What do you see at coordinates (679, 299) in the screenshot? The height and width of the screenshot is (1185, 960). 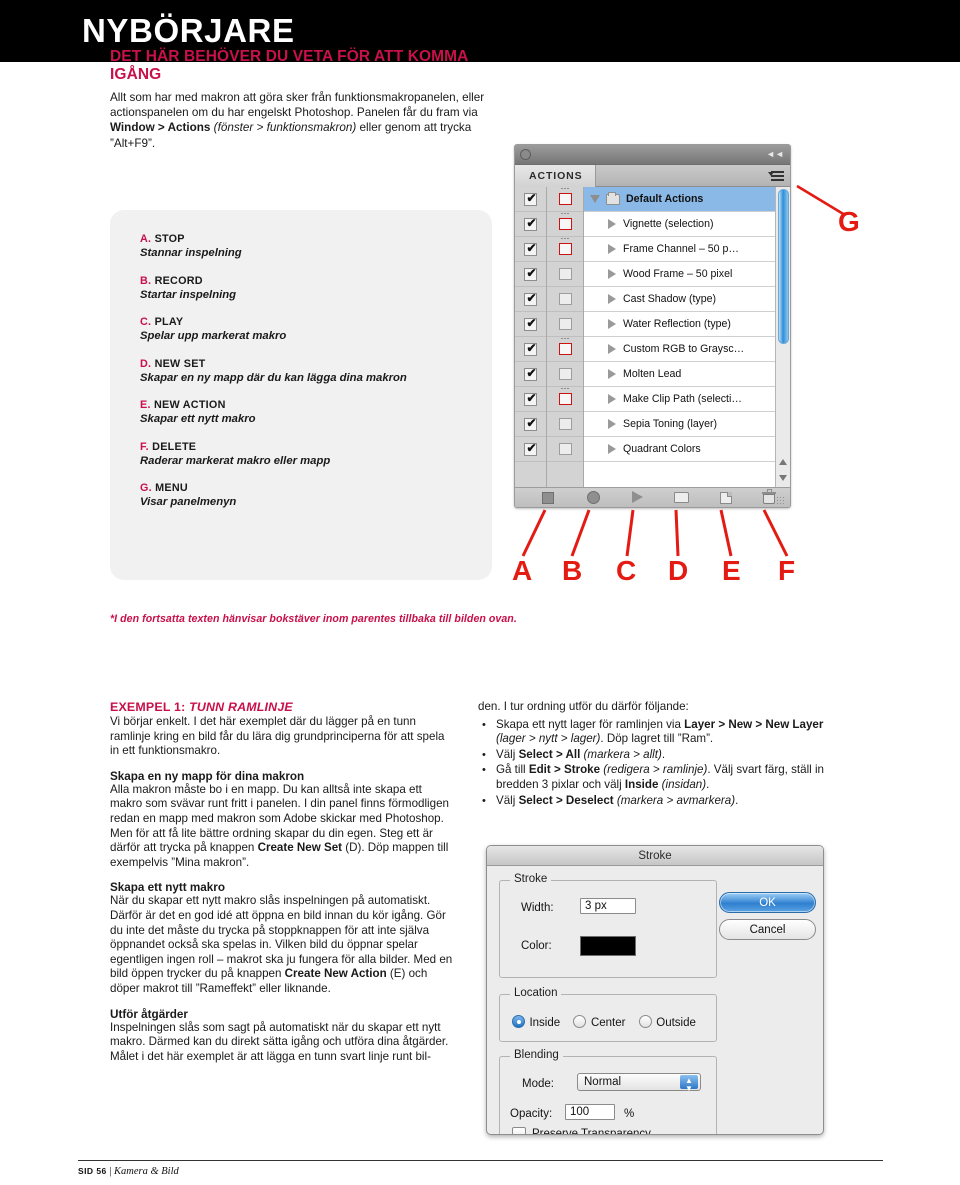 I see `action-row: Cast Shadow (type)` at bounding box center [679, 299].